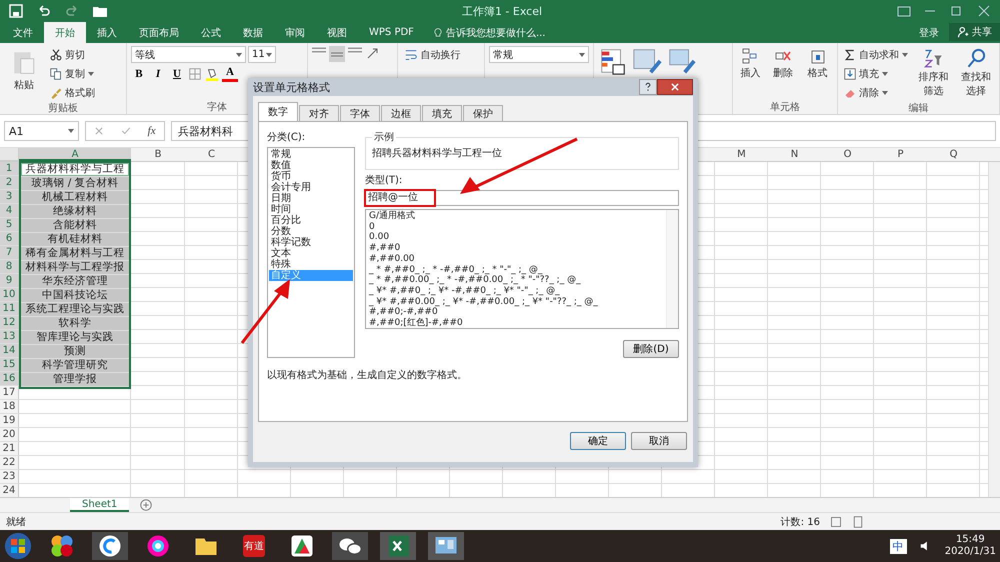 This screenshot has width=1000, height=562. I want to click on category-item: 货币, so click(311, 176).